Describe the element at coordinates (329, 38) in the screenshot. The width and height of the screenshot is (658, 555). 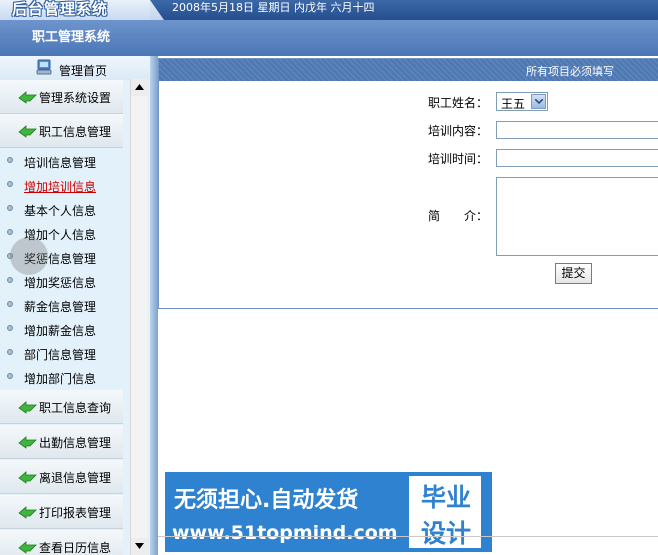
I see `title-bar: 职工管理系统` at that location.